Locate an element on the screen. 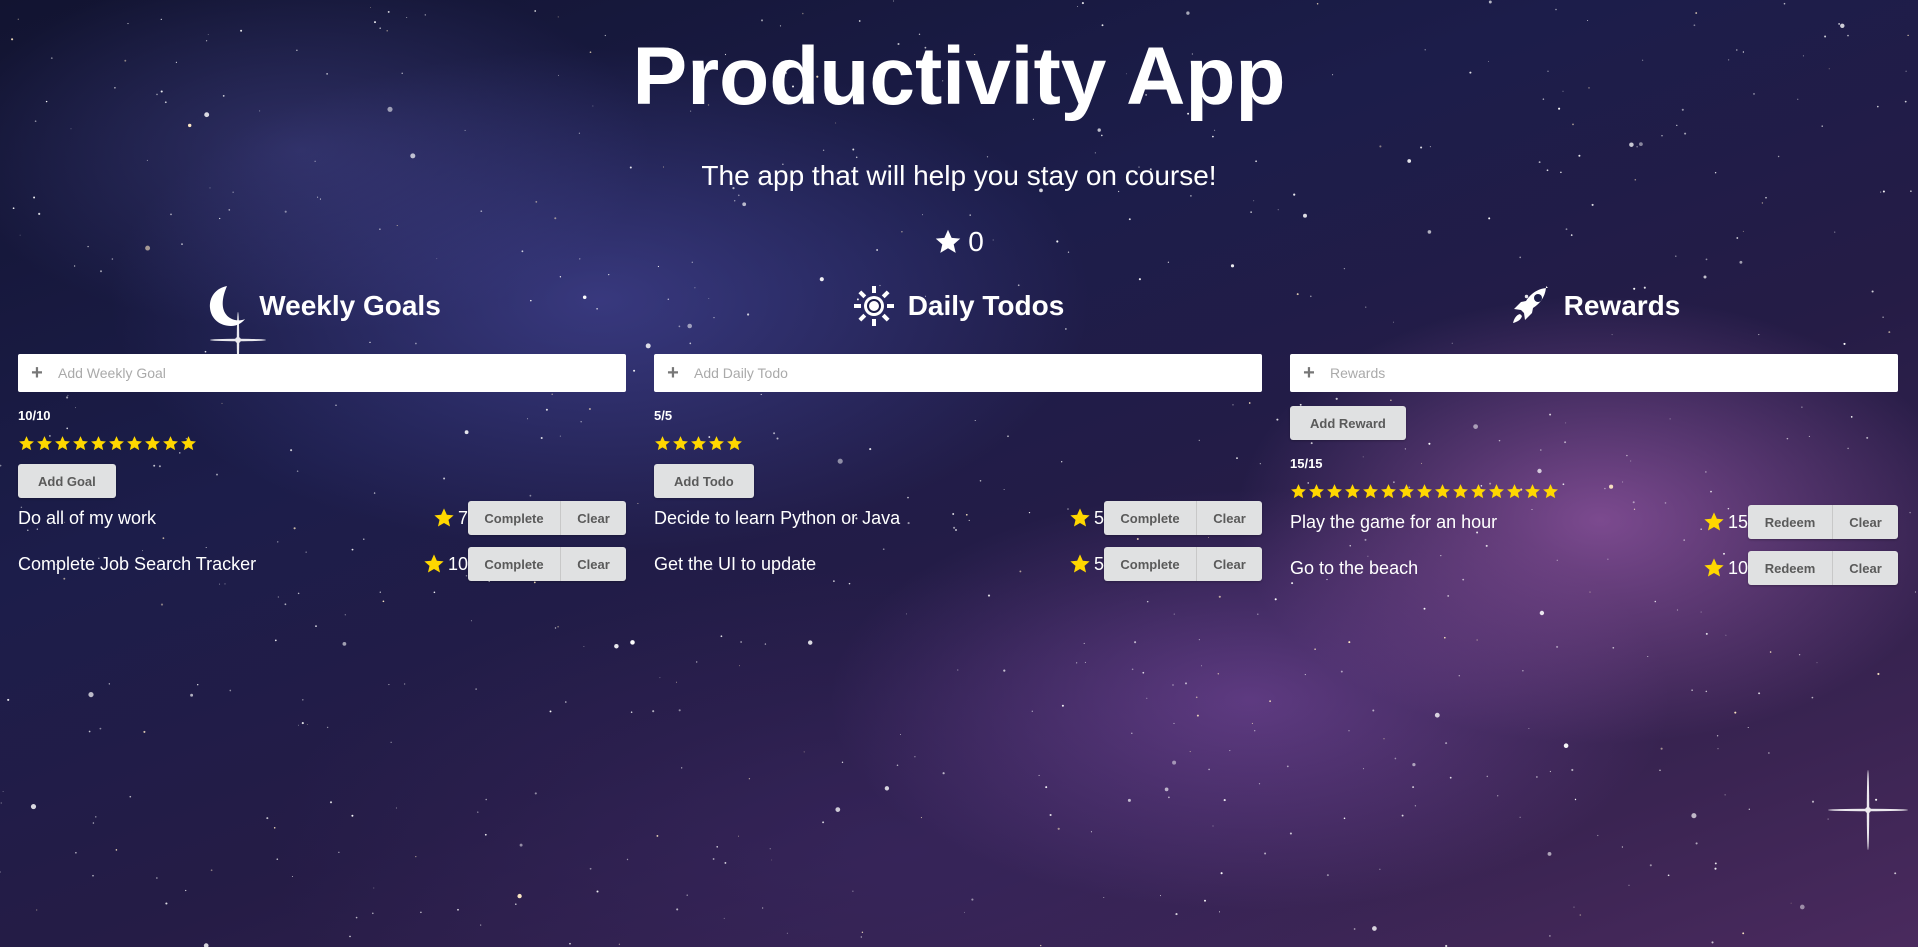 This screenshot has height=947, width=1918. rewards-heading: Rewards is located at coordinates (1622, 305).